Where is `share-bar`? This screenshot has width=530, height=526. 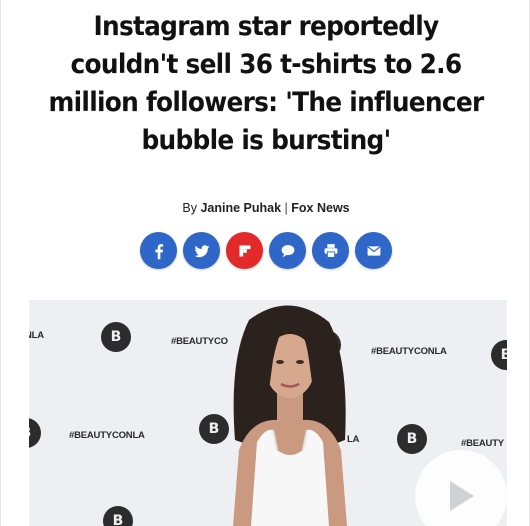
share-bar is located at coordinates (265, 252).